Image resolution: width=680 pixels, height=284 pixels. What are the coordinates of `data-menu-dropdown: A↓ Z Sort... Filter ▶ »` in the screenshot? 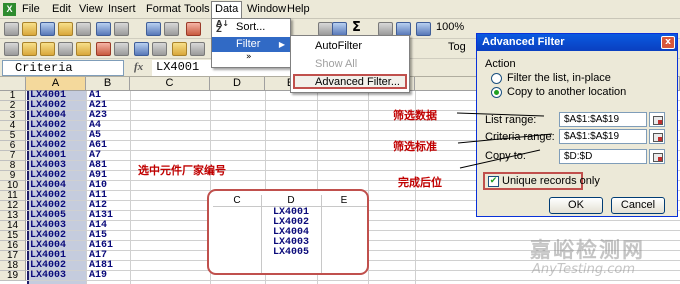 It's located at (251, 43).